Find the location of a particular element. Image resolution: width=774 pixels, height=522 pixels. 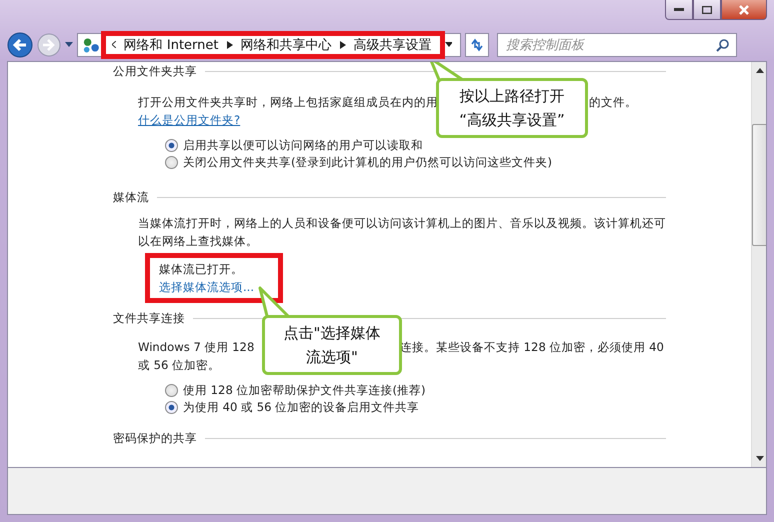

callout-text: “高级共享设置” is located at coordinates (512, 120).